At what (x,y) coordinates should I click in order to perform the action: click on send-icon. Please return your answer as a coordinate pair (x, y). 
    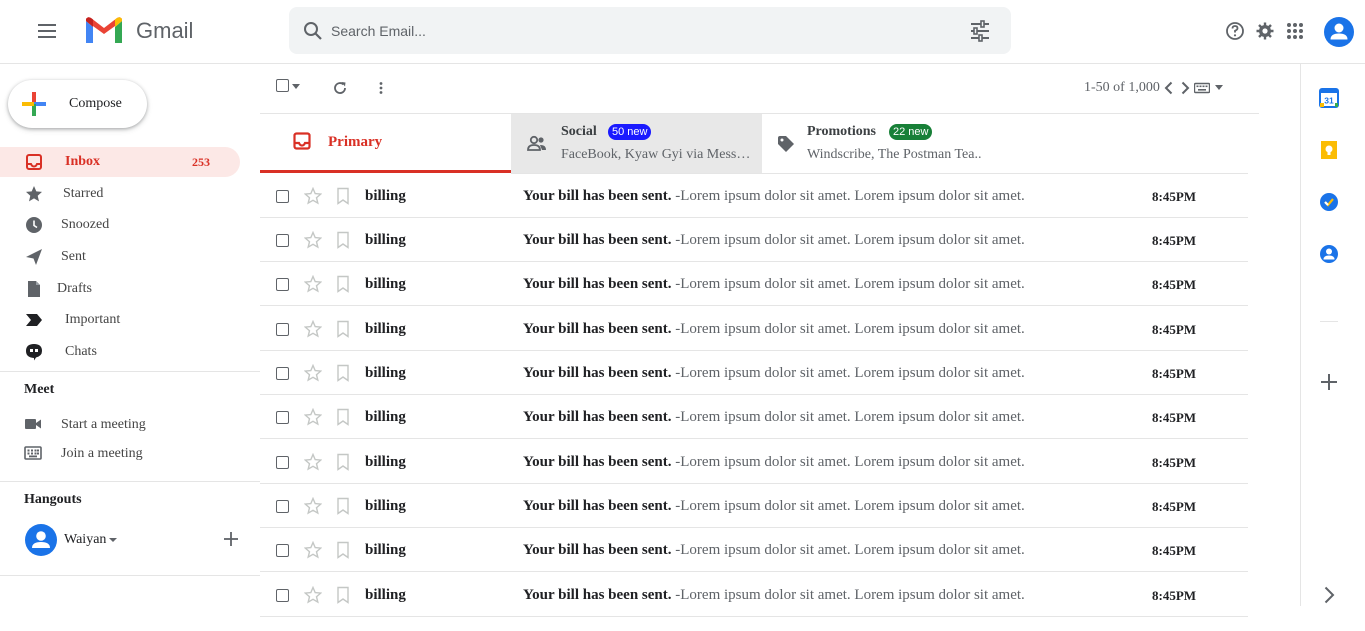
    Looking at the image, I should click on (34, 257).